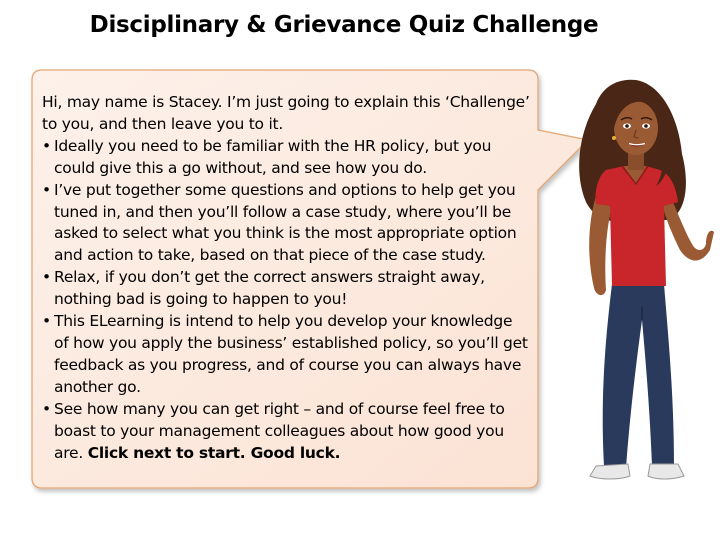 The width and height of the screenshot is (720, 540). Describe the element at coordinates (610, 471) in the screenshot. I see `left-shoe` at that location.